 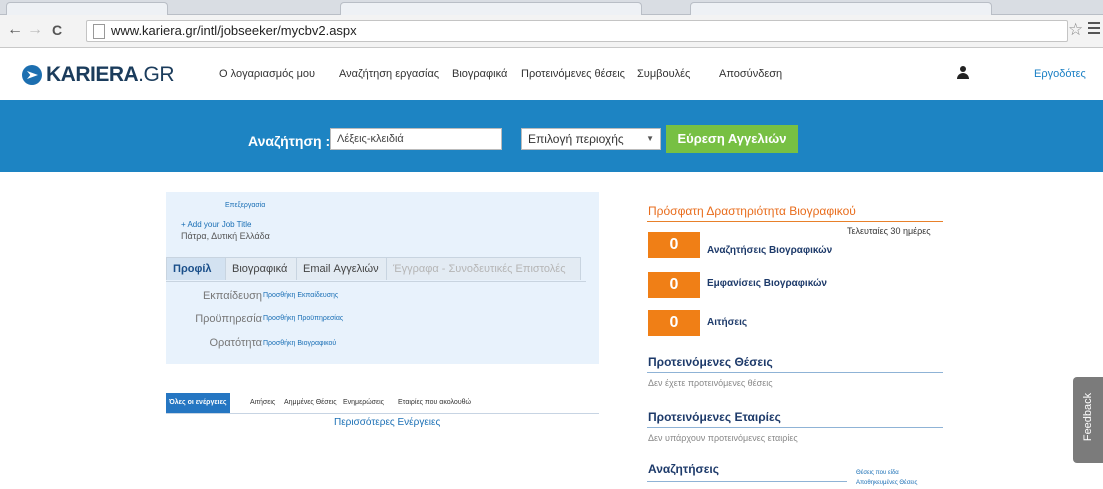 What do you see at coordinates (710, 383) in the screenshot?
I see `suggested-jobs-empty: Δεν έχετε προτεινόμενες θέσεις` at bounding box center [710, 383].